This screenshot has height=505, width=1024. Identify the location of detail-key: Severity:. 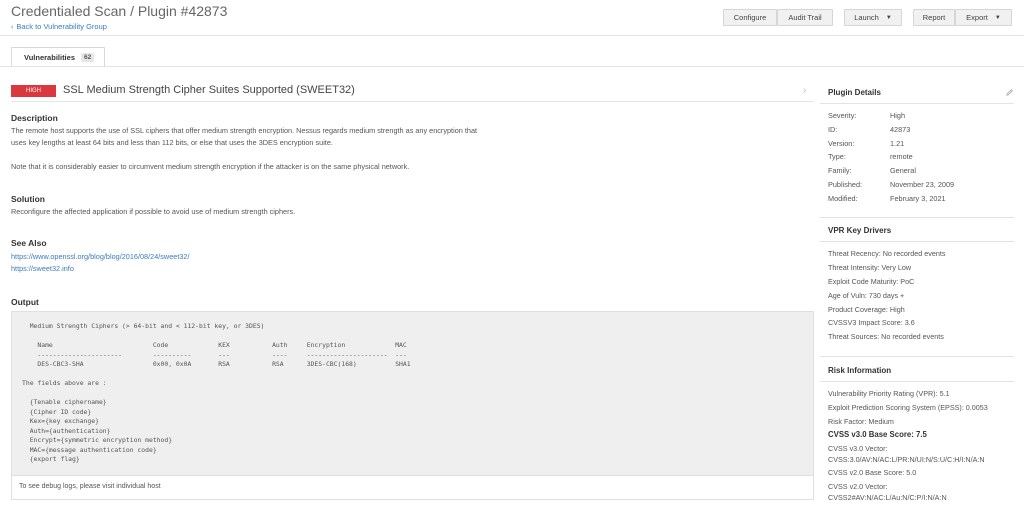
(842, 115).